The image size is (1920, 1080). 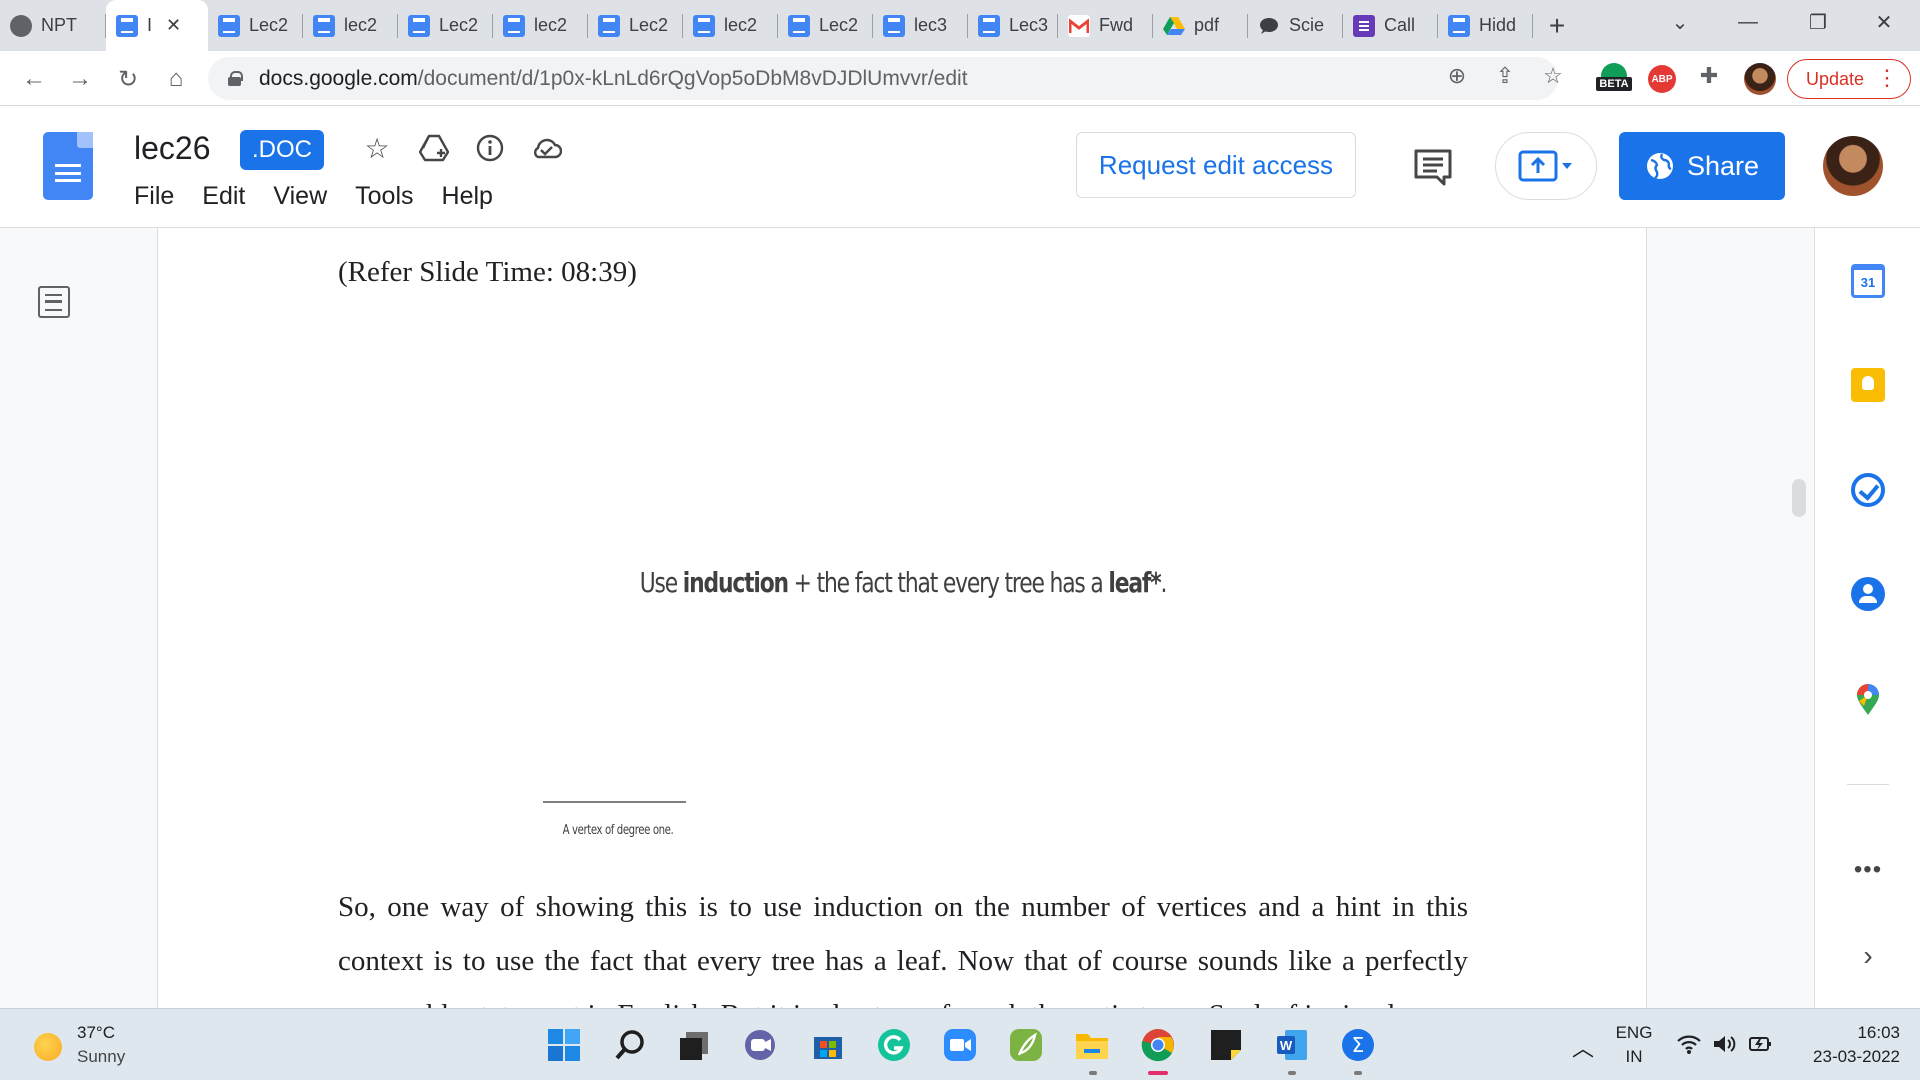 What do you see at coordinates (1887, 78) in the screenshot?
I see `more-vert-icon: ⋮` at bounding box center [1887, 78].